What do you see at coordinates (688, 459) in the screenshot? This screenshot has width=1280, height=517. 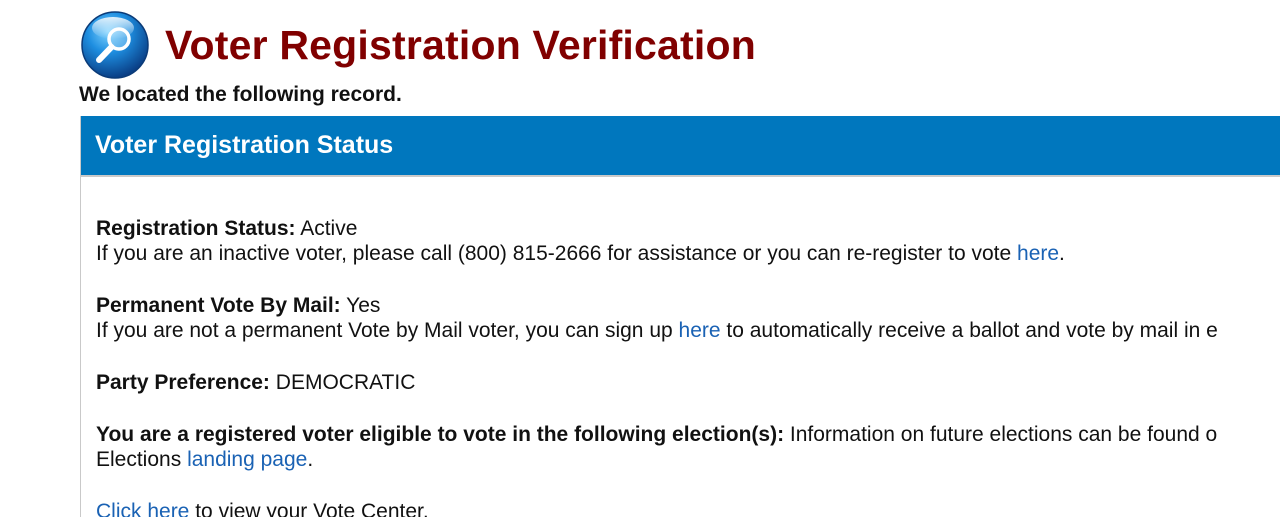 I see `eligibility-line-2: Elections landing page.` at bounding box center [688, 459].